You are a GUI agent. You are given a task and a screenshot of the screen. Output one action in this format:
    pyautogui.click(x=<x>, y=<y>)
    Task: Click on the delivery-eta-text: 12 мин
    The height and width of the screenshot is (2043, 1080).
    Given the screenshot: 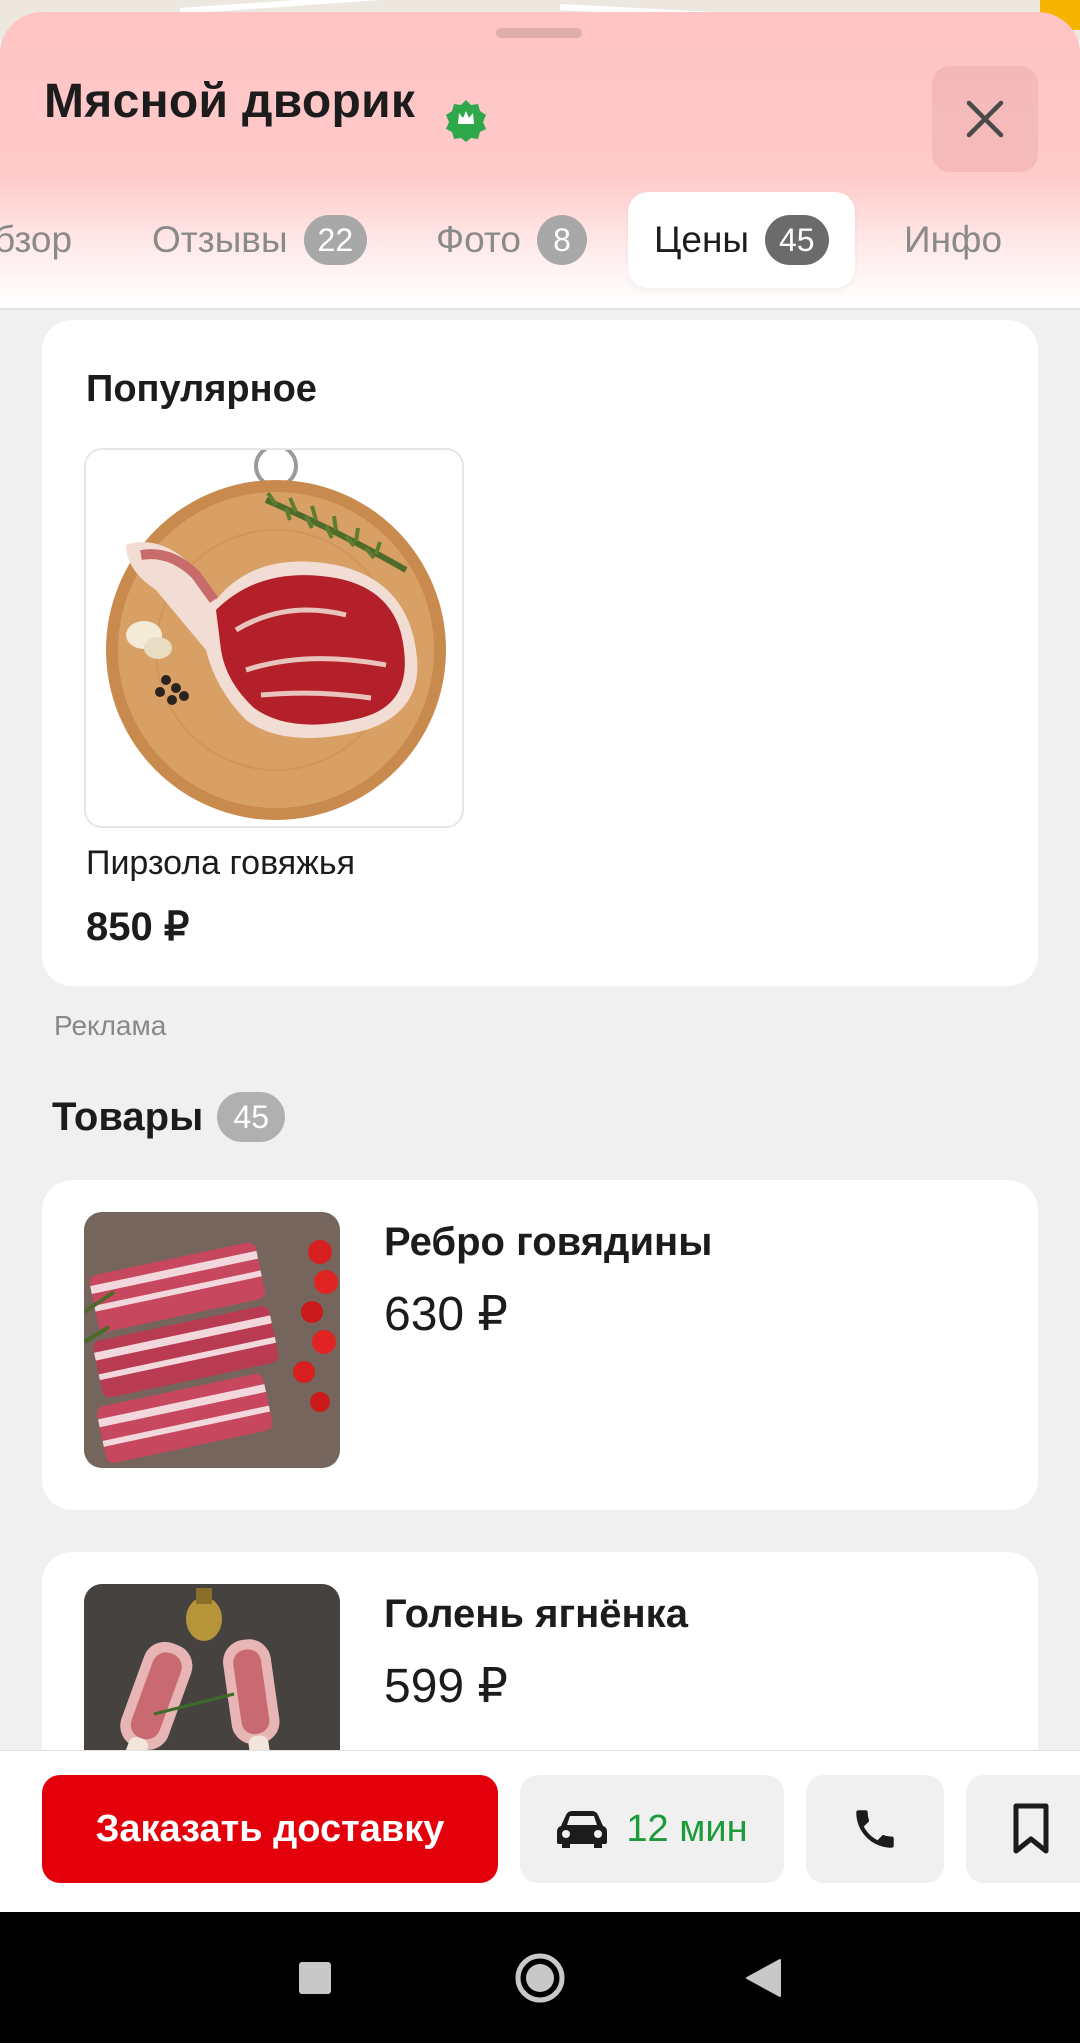 What is the action you would take?
    pyautogui.click(x=687, y=1828)
    